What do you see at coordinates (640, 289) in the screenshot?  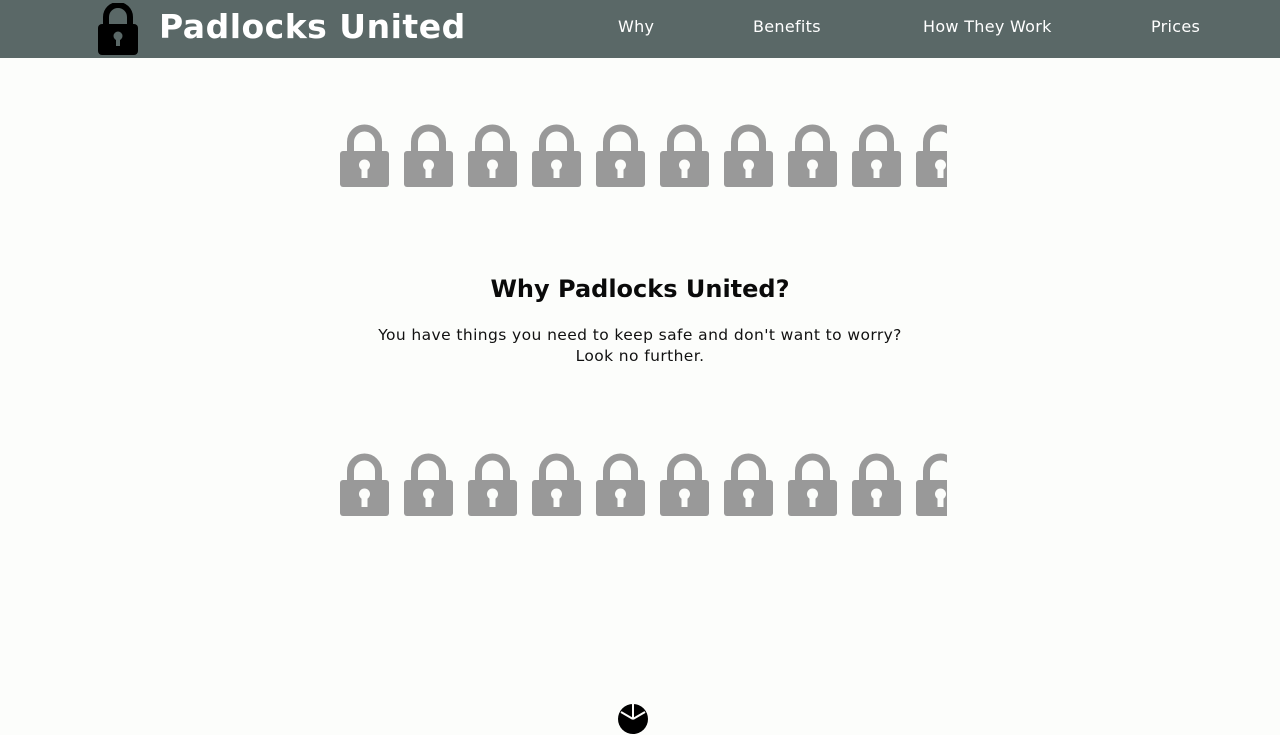 I see `why-heading: Why Padlocks United?` at bounding box center [640, 289].